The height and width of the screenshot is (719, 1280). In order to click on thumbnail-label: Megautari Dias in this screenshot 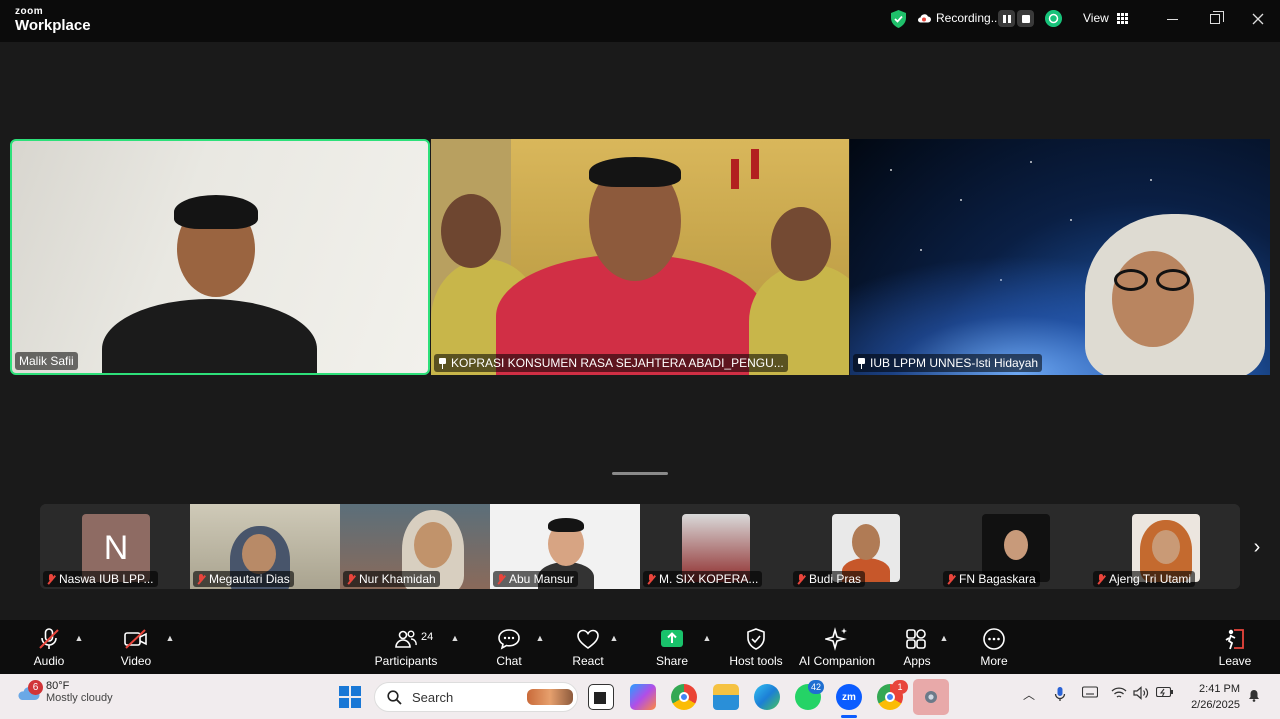, I will do `click(243, 579)`.